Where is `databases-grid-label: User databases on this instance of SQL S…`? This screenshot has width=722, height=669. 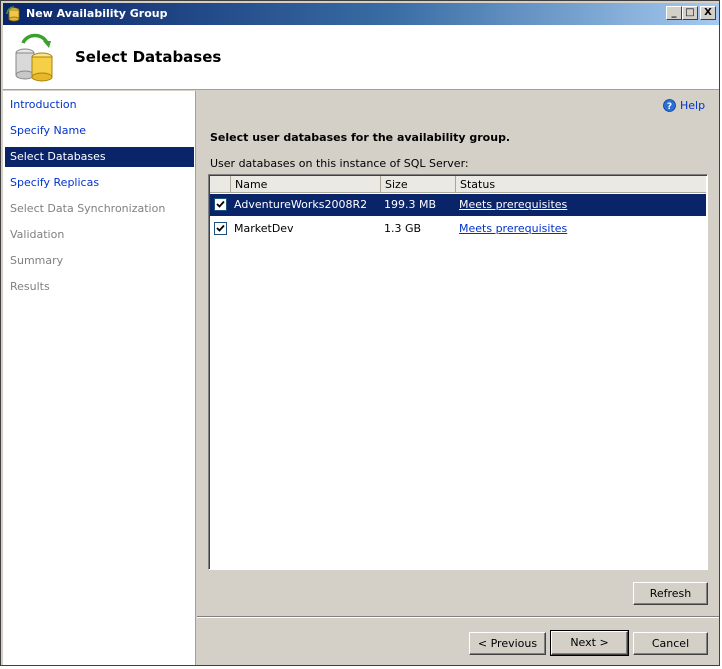
databases-grid-label: User databases on this instance of SQL S… is located at coordinates (339, 163).